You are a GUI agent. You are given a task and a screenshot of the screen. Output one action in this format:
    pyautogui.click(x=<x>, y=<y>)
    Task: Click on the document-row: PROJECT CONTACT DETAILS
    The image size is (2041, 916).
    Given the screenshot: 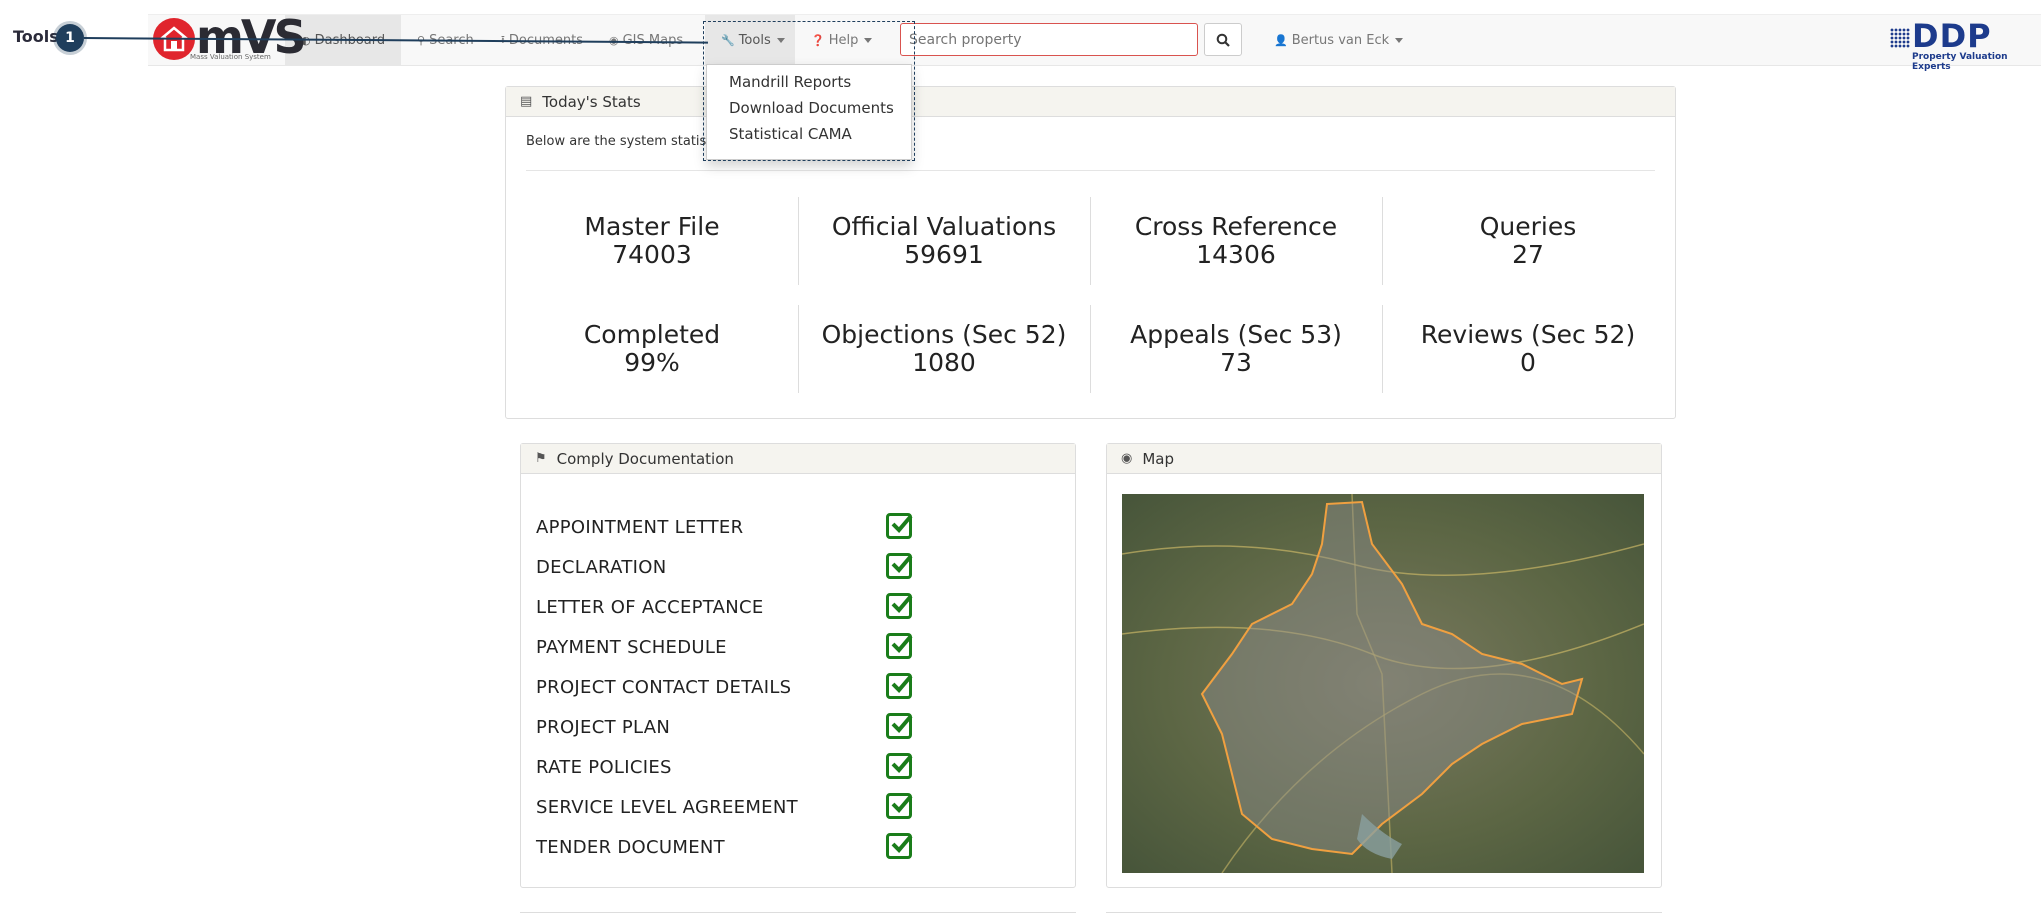 What is the action you would take?
    pyautogui.click(x=736, y=687)
    